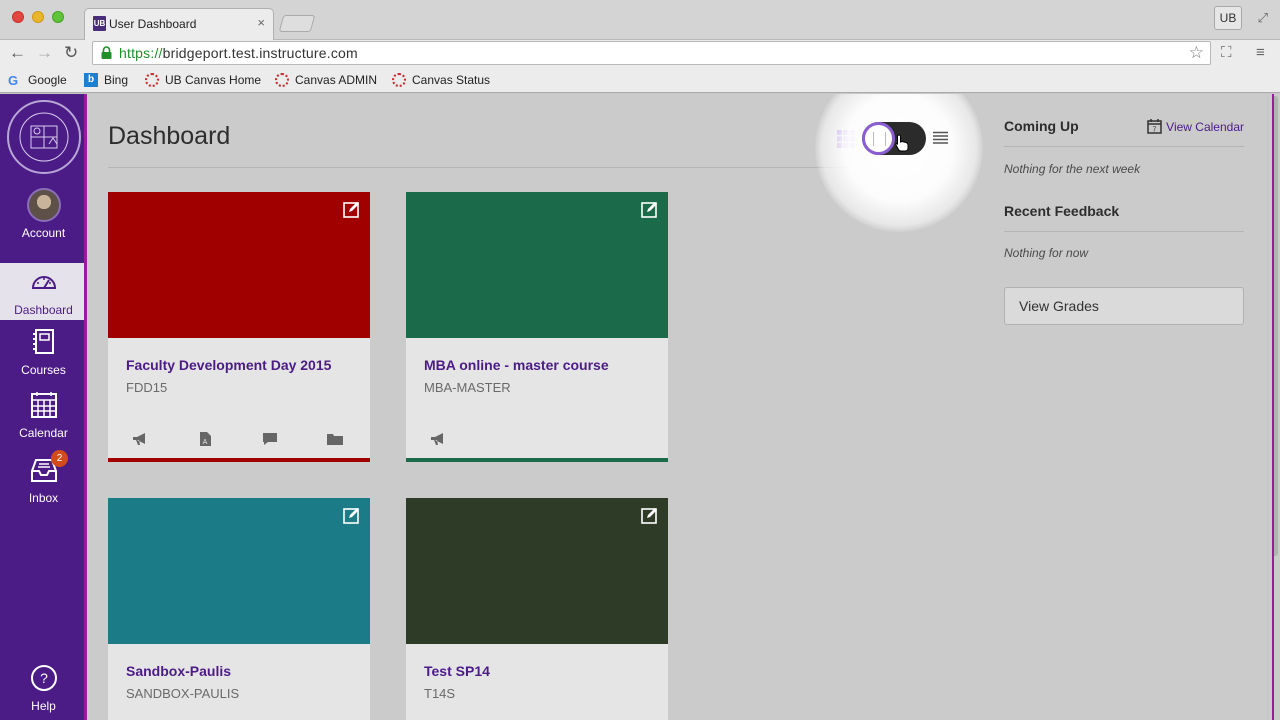 The width and height of the screenshot is (1280, 720). What do you see at coordinates (106, 52) in the screenshot?
I see `lock-icon` at bounding box center [106, 52].